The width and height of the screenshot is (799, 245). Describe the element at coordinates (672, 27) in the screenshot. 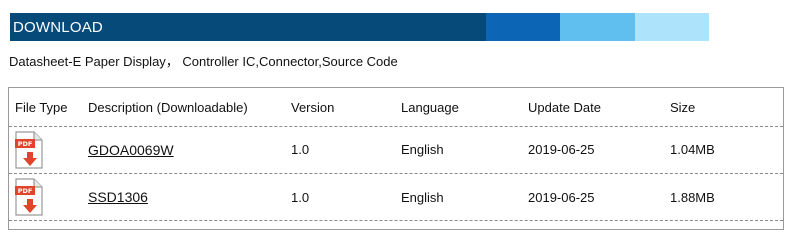

I see `banner-accent-light` at that location.